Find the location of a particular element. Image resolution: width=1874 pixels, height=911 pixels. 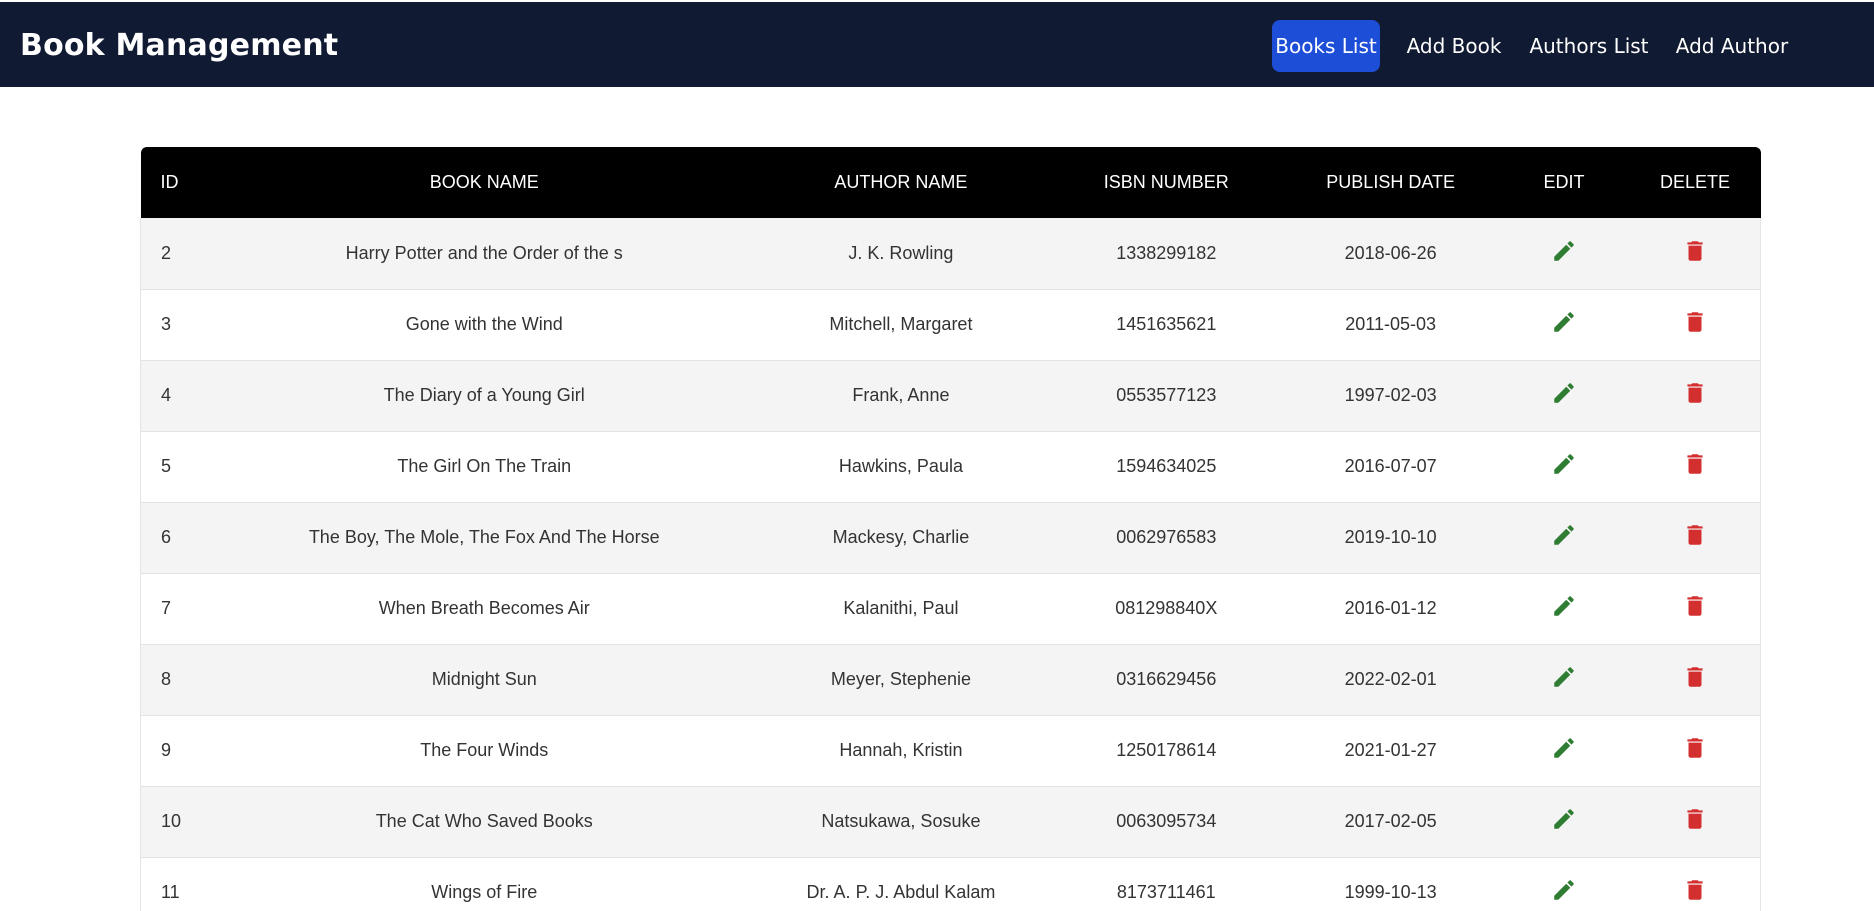

cell-book-name: Midnight Sun is located at coordinates (484, 680).